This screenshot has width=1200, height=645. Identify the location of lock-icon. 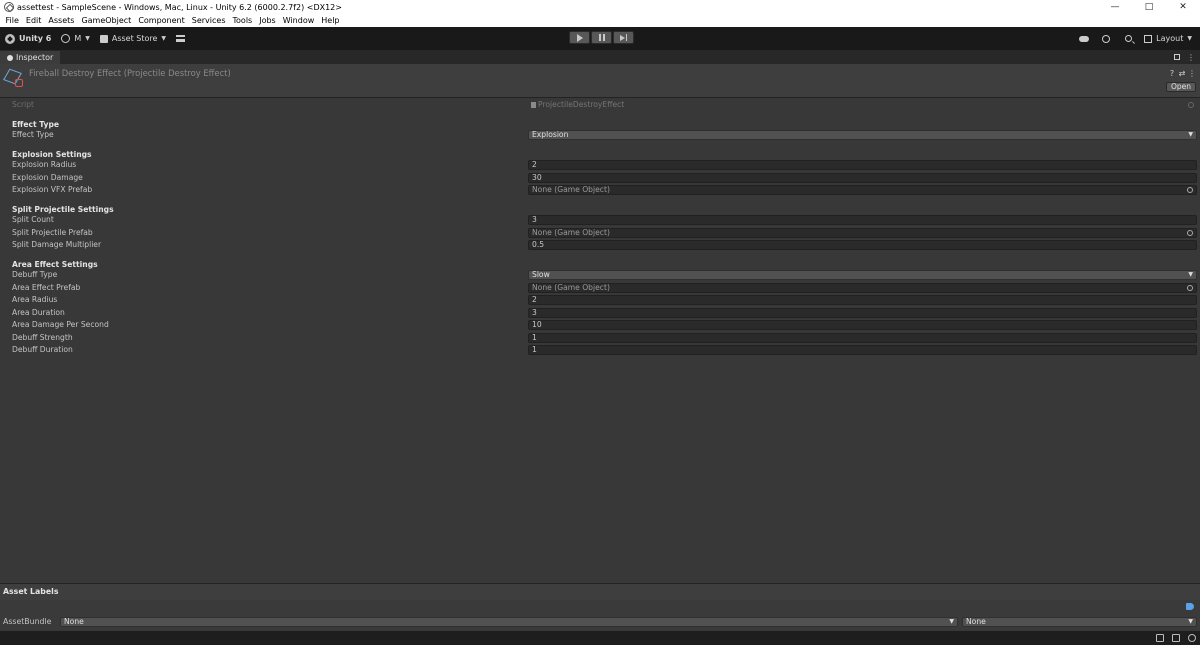
(1177, 57).